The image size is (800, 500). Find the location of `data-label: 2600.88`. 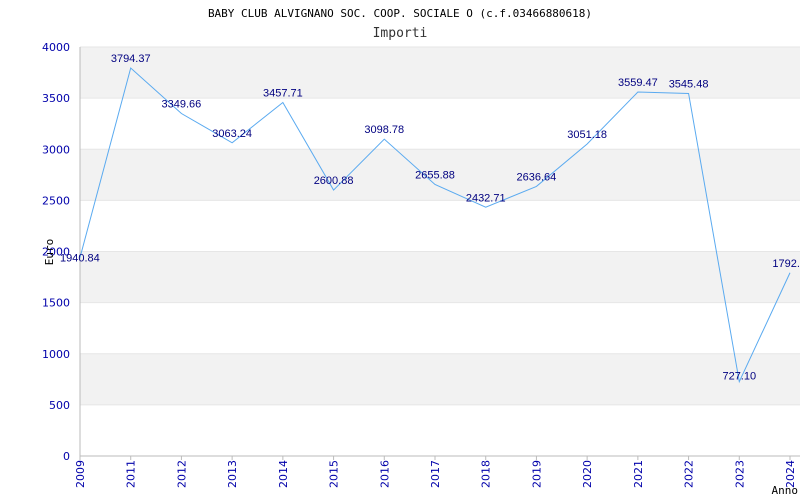

data-label: 2600.88 is located at coordinates (334, 181).